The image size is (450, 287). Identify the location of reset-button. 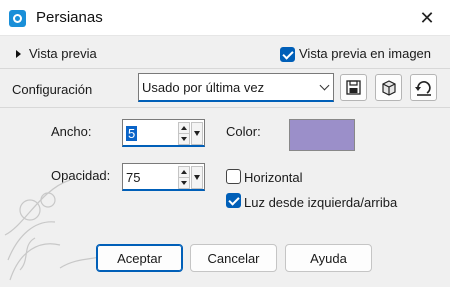
(423, 87).